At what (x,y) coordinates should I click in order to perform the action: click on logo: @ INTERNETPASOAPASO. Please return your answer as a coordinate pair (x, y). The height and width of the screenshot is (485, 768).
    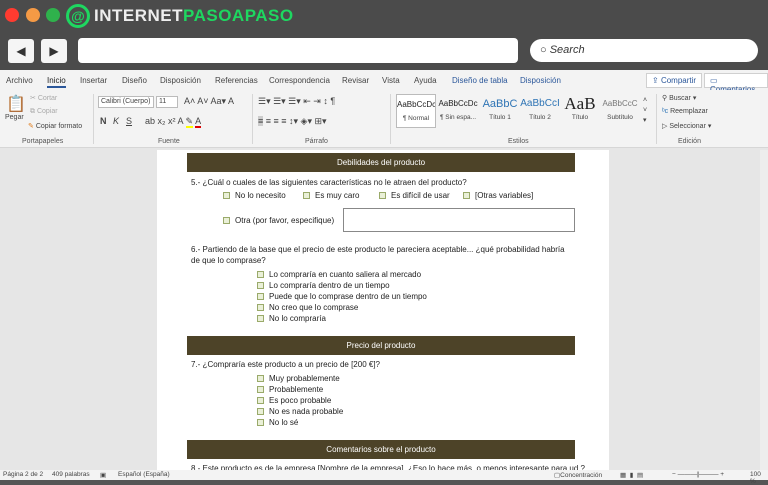
    Looking at the image, I should click on (180, 16).